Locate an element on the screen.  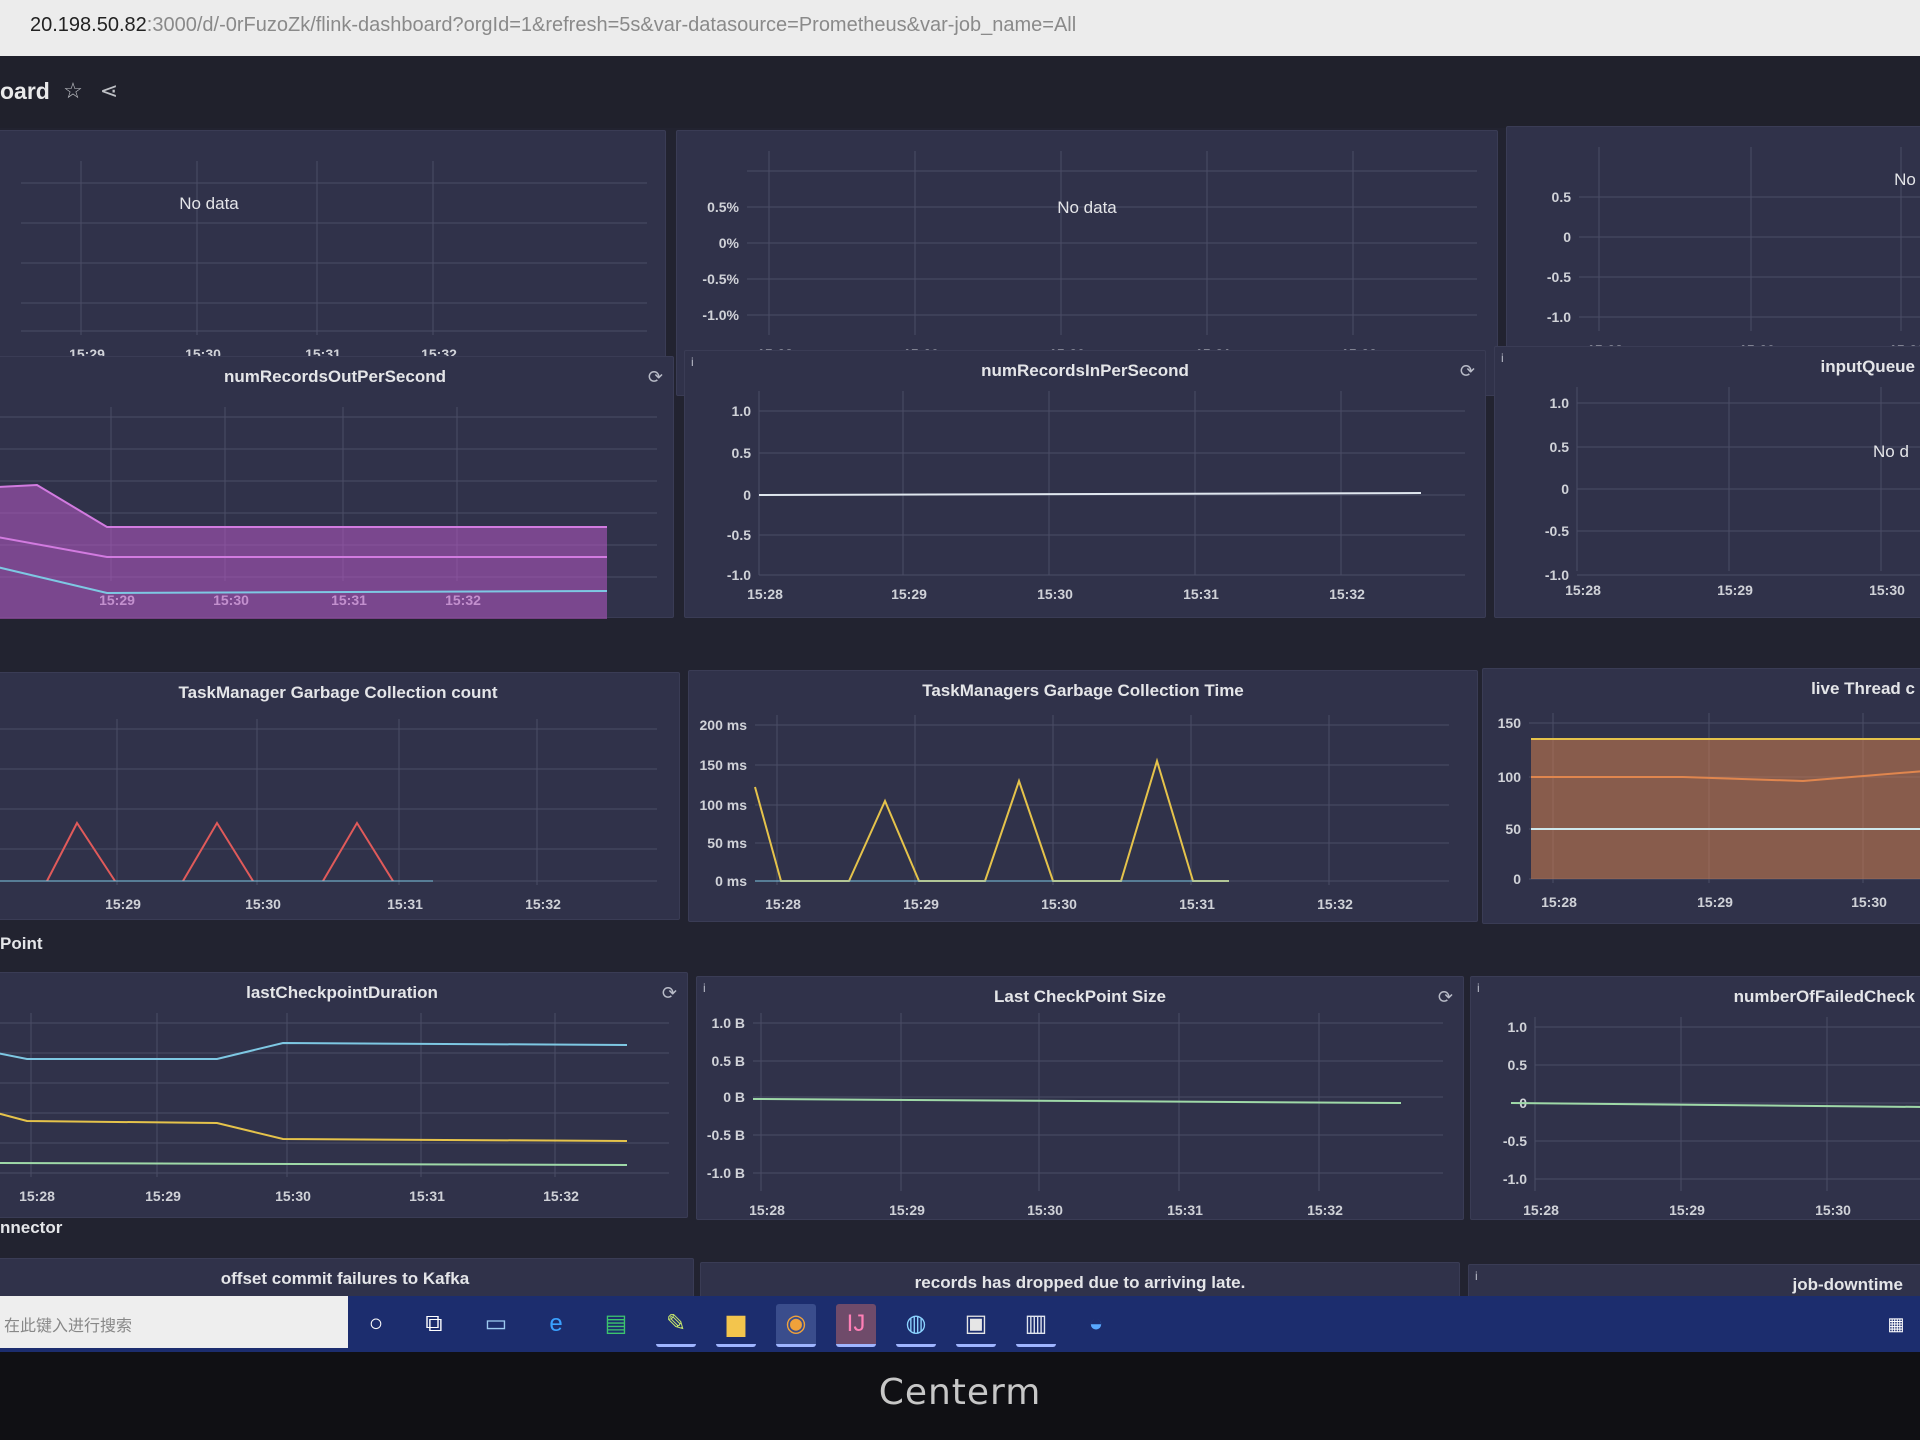
network-icon: ◍ is located at coordinates (916, 1325).